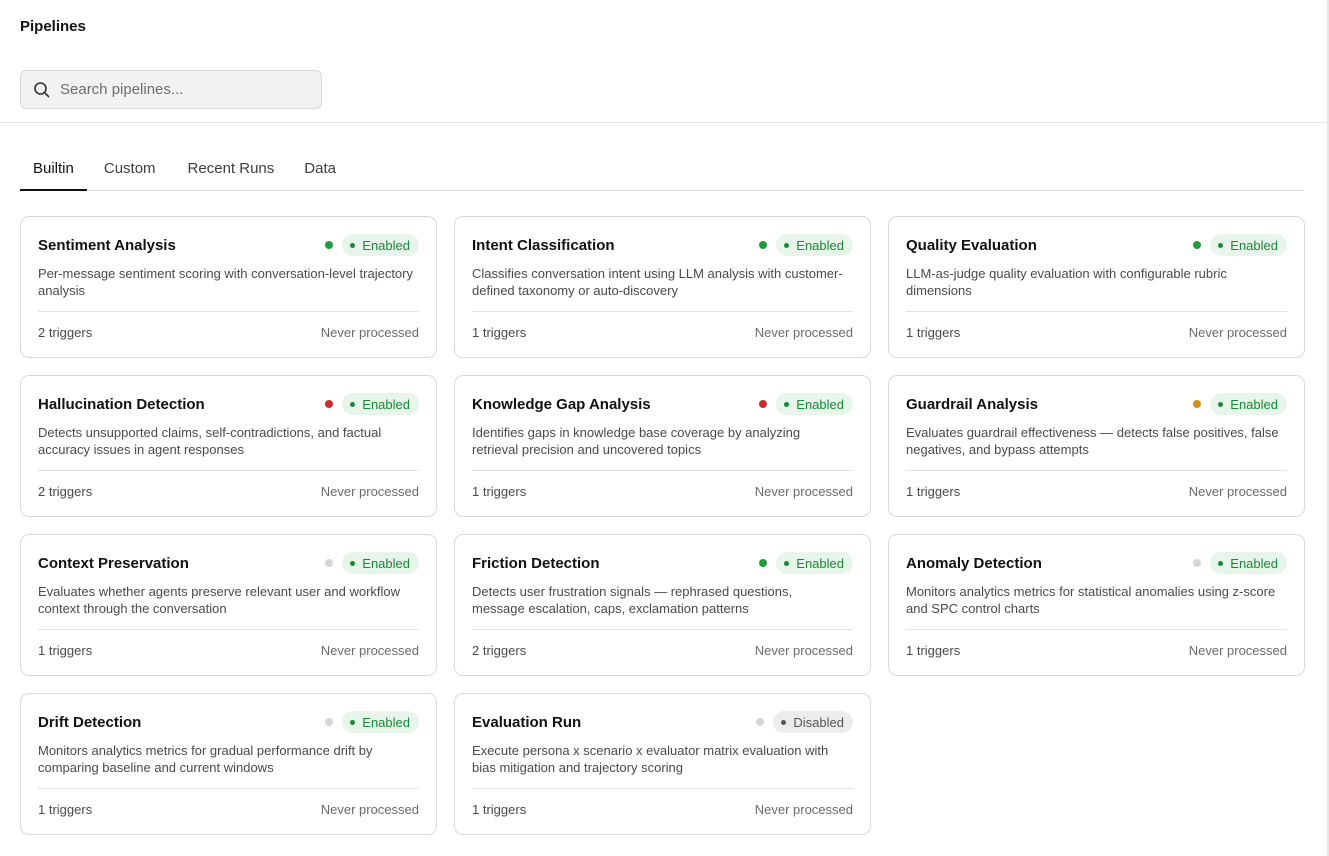 Image resolution: width=1329 pixels, height=856 pixels. Describe the element at coordinates (130, 170) in the screenshot. I see `tab-custom: Custom` at that location.